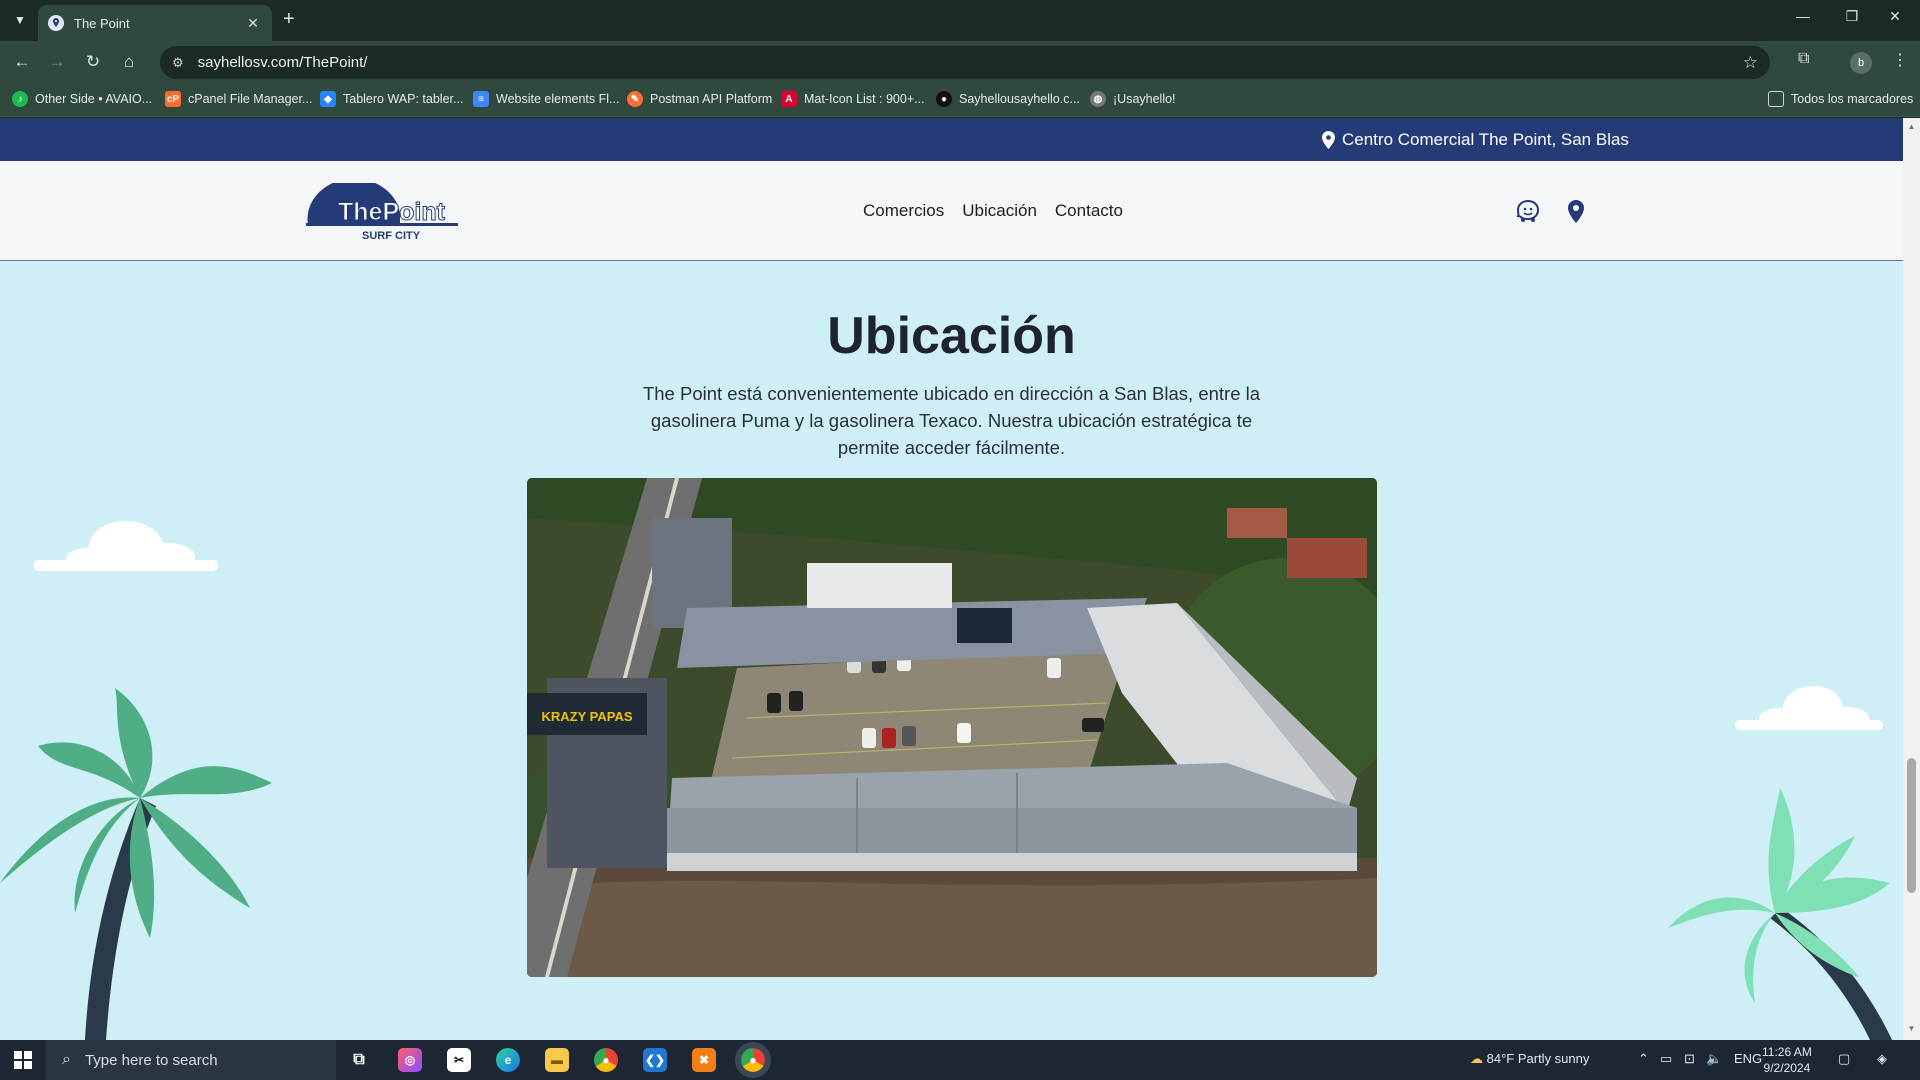 This screenshot has height=1080, width=1920. What do you see at coordinates (1528, 211) in the screenshot?
I see `waze-icon` at bounding box center [1528, 211].